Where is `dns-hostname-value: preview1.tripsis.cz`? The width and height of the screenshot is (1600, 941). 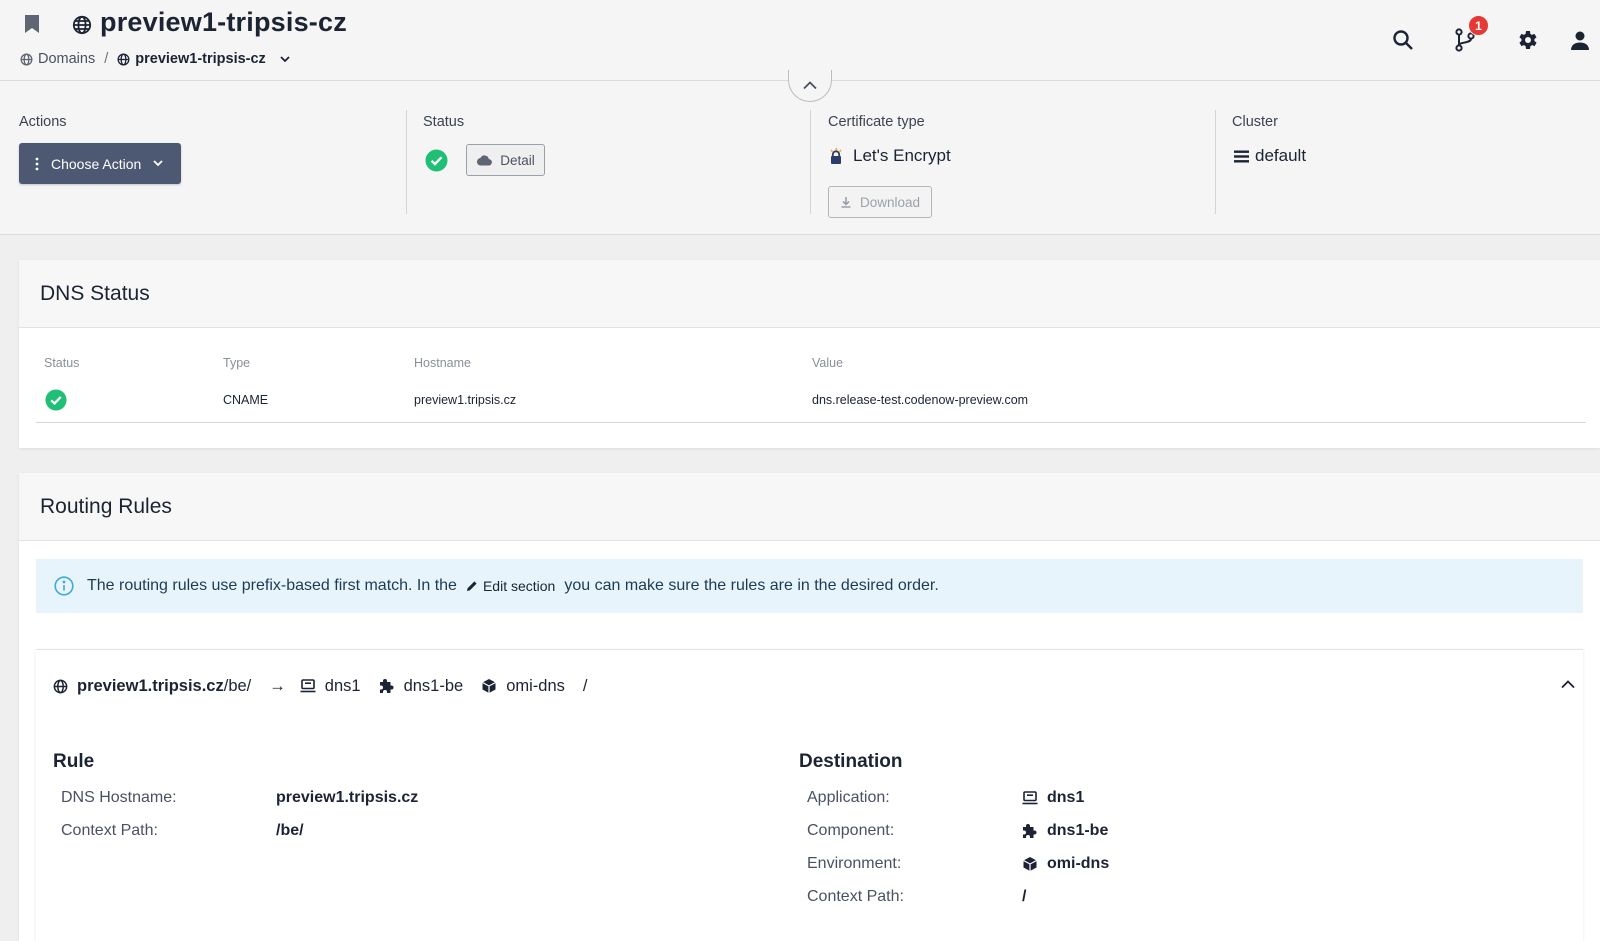 dns-hostname-value: preview1.tripsis.cz is located at coordinates (347, 797).